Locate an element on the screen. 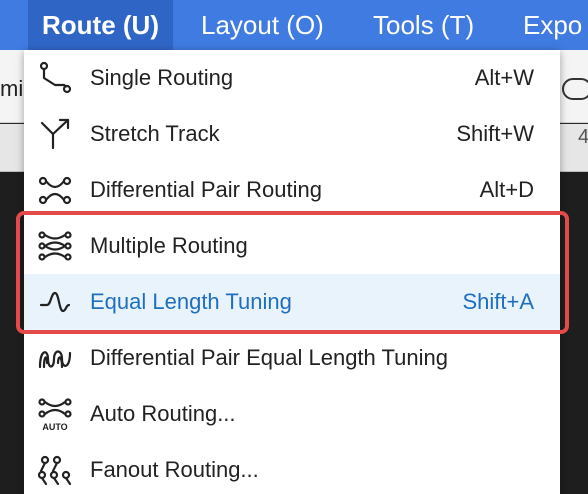 This screenshot has width=588, height=494. ruler-tick: 4 is located at coordinates (583, 137).